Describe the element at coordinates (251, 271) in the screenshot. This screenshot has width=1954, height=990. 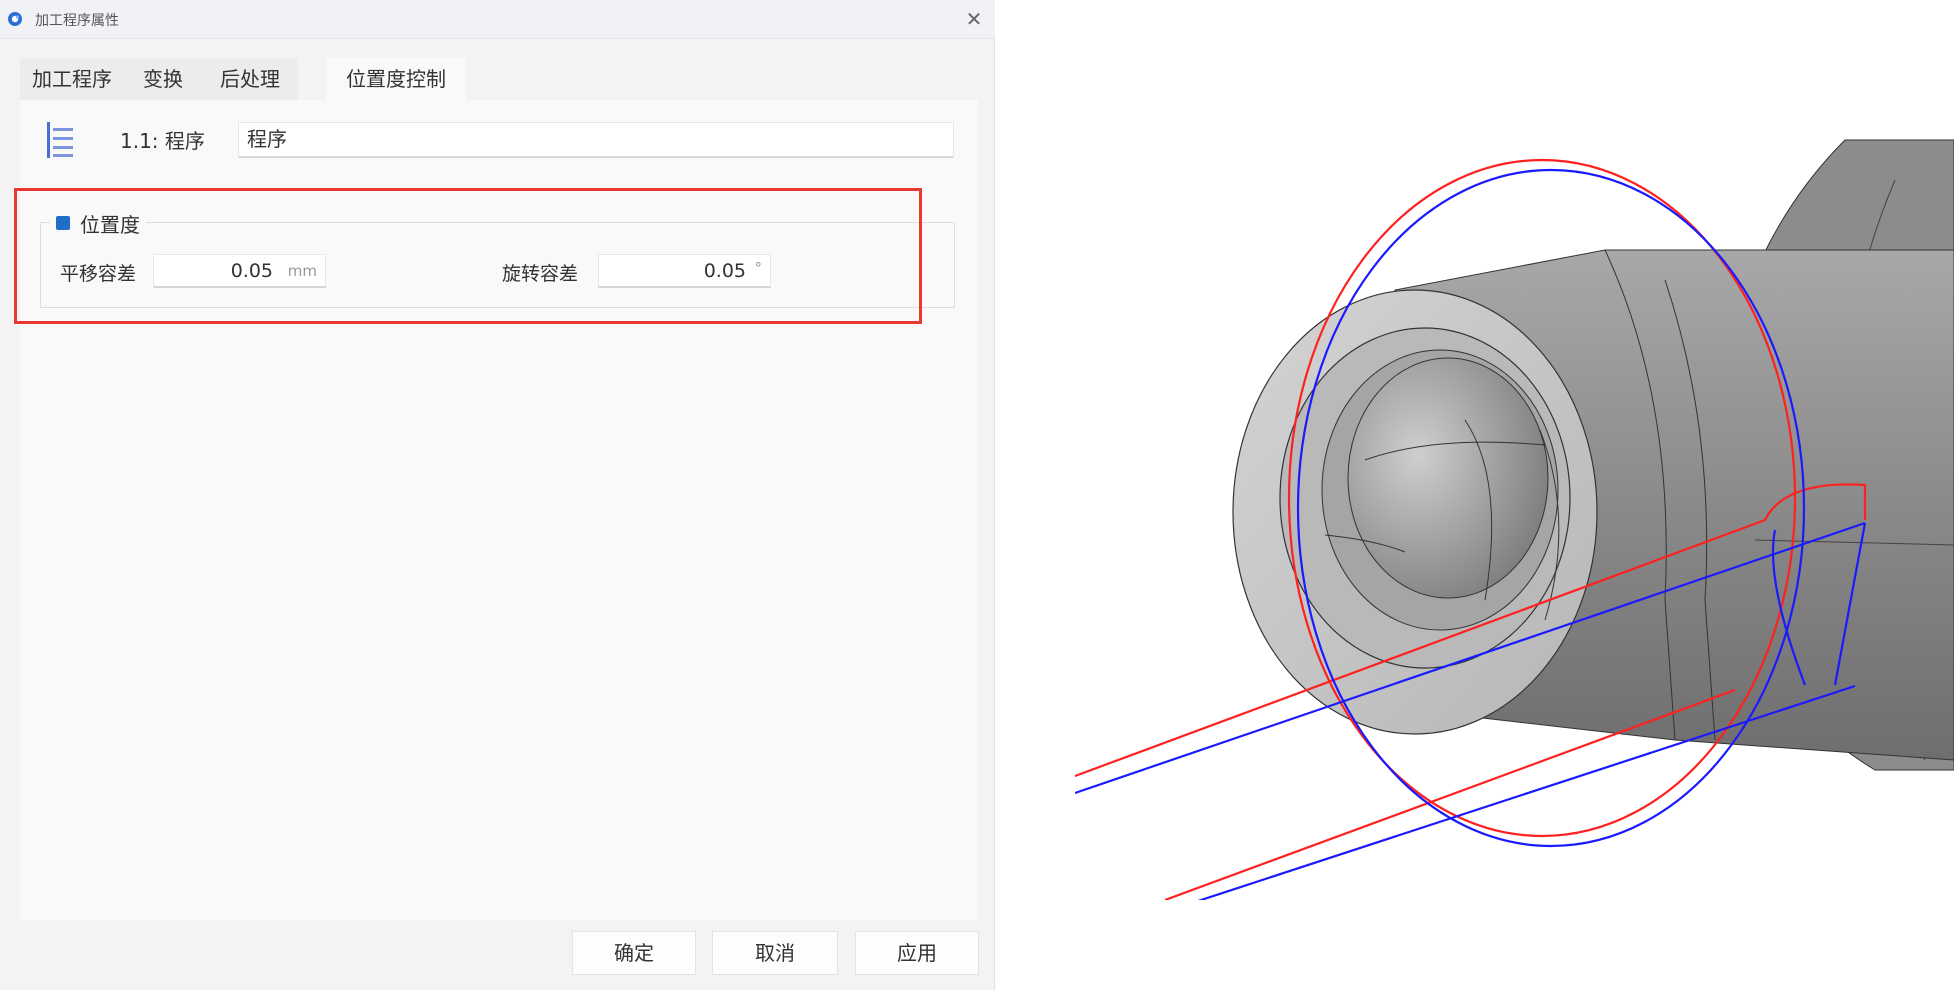
I see `translation-tolerance-value: 0.05` at that location.